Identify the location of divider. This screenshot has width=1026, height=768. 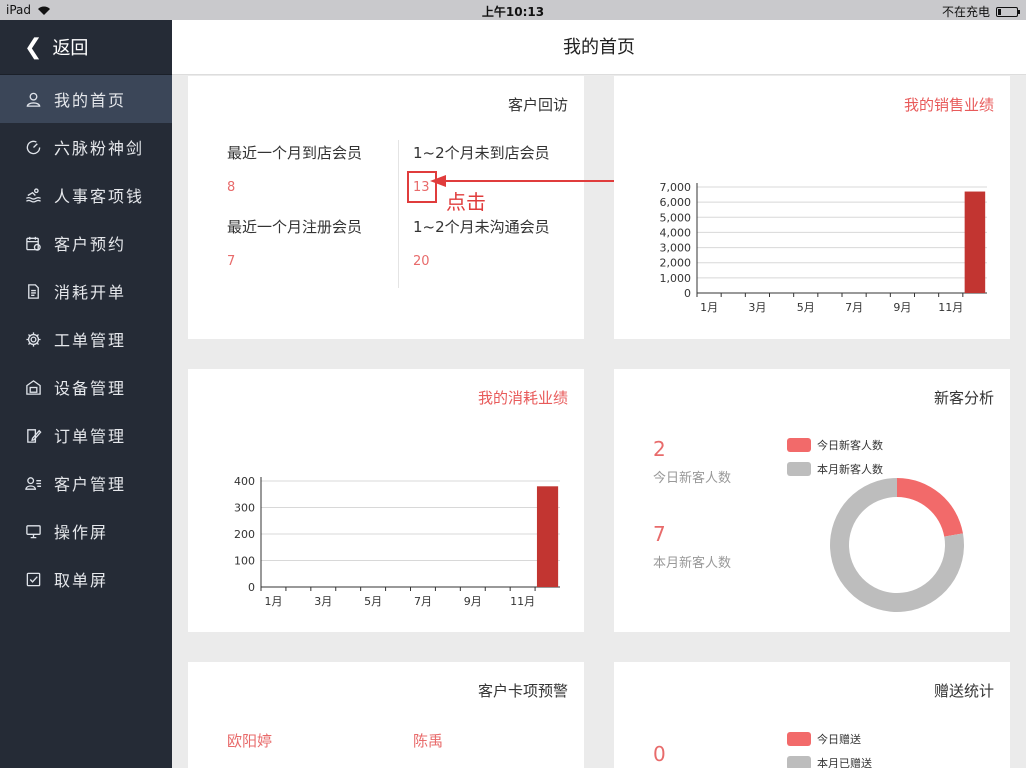
(398, 214).